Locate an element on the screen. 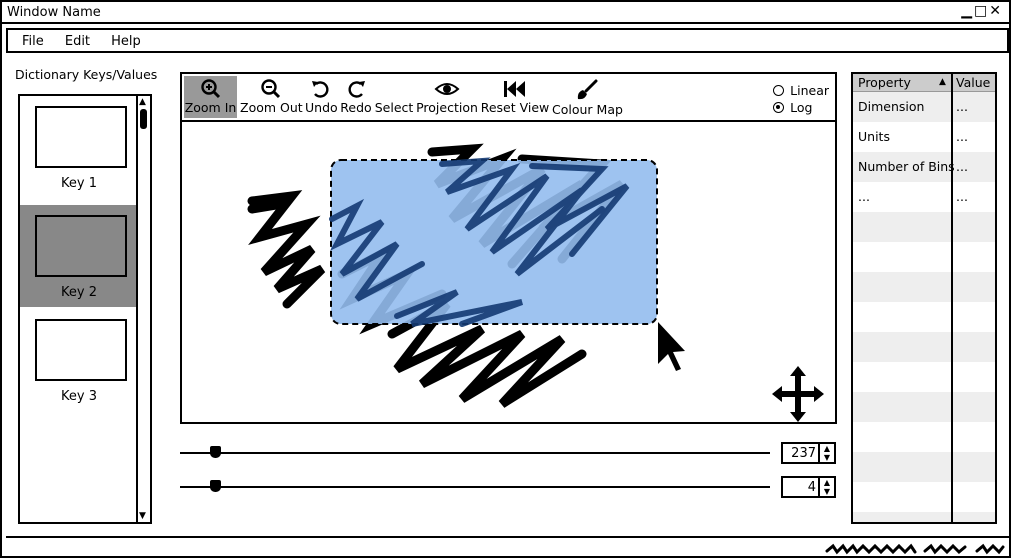 The height and width of the screenshot is (558, 1011). key-label: Key 1 is located at coordinates (79, 183).